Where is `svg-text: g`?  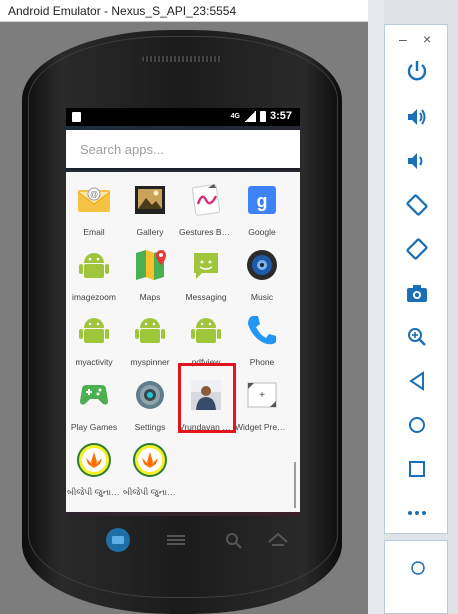 svg-text: g is located at coordinates (262, 201).